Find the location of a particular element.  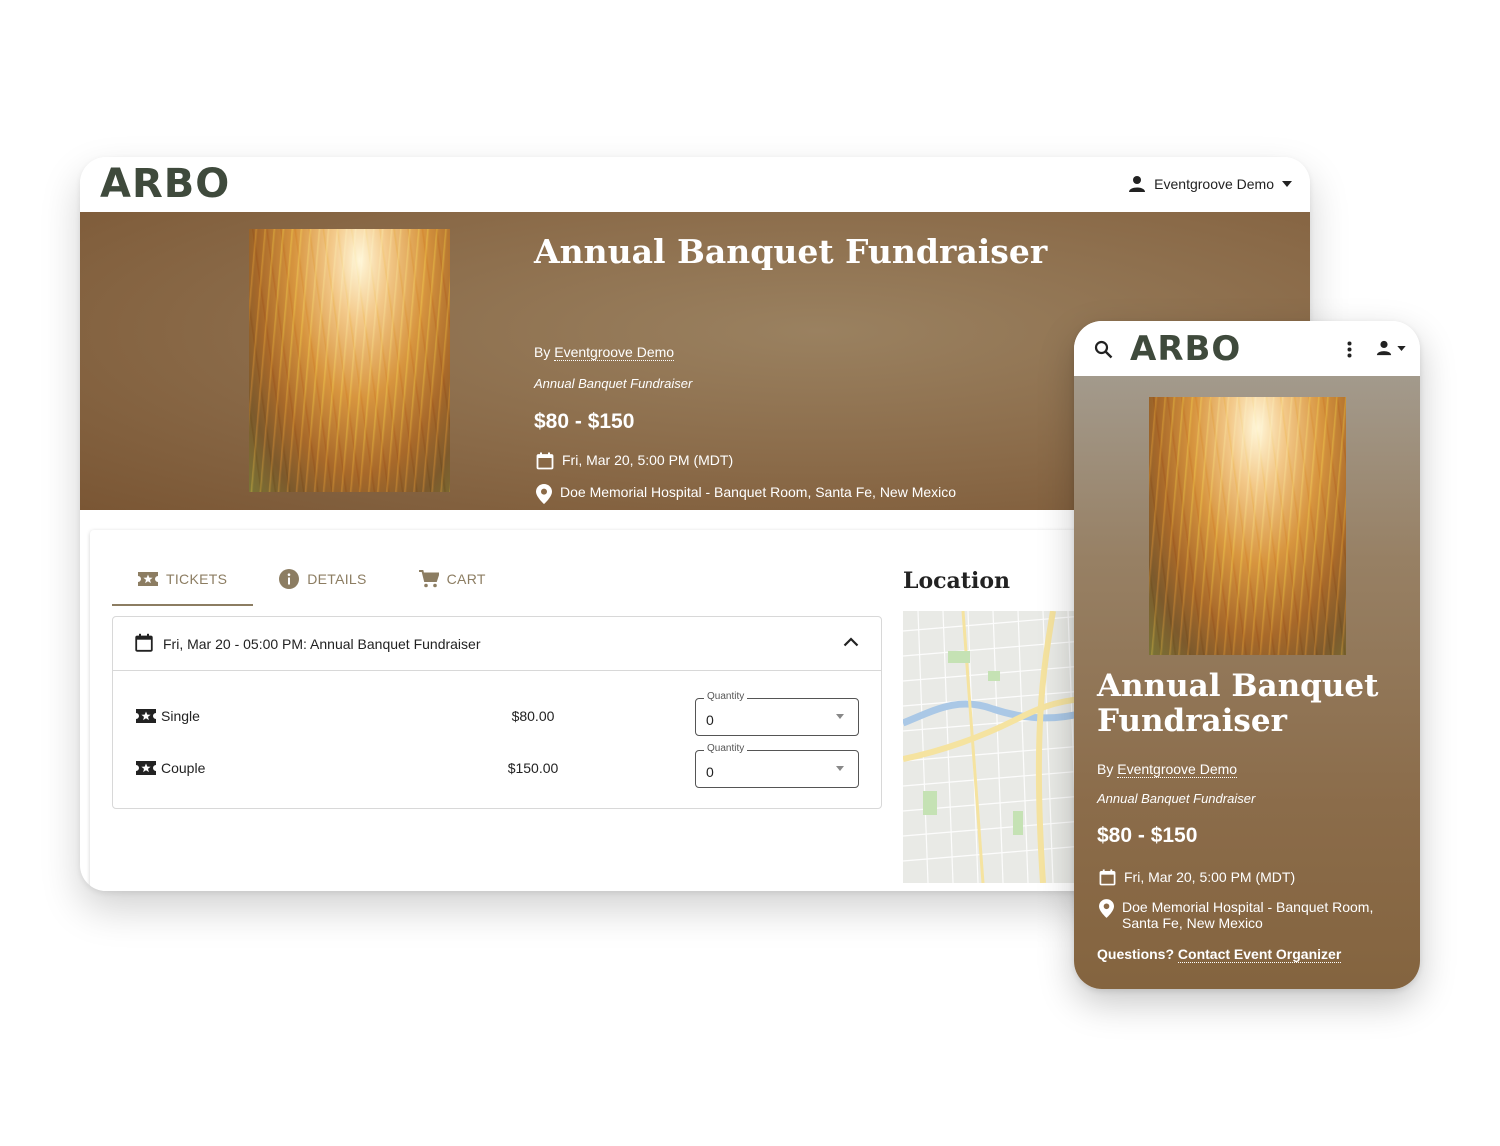

questions-prefix: Questions? is located at coordinates (1136, 954).